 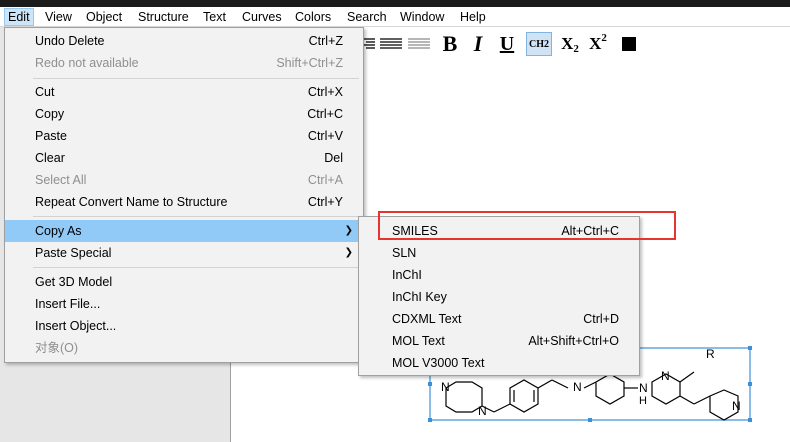 I want to click on menu-text: Text, so click(x=214, y=17).